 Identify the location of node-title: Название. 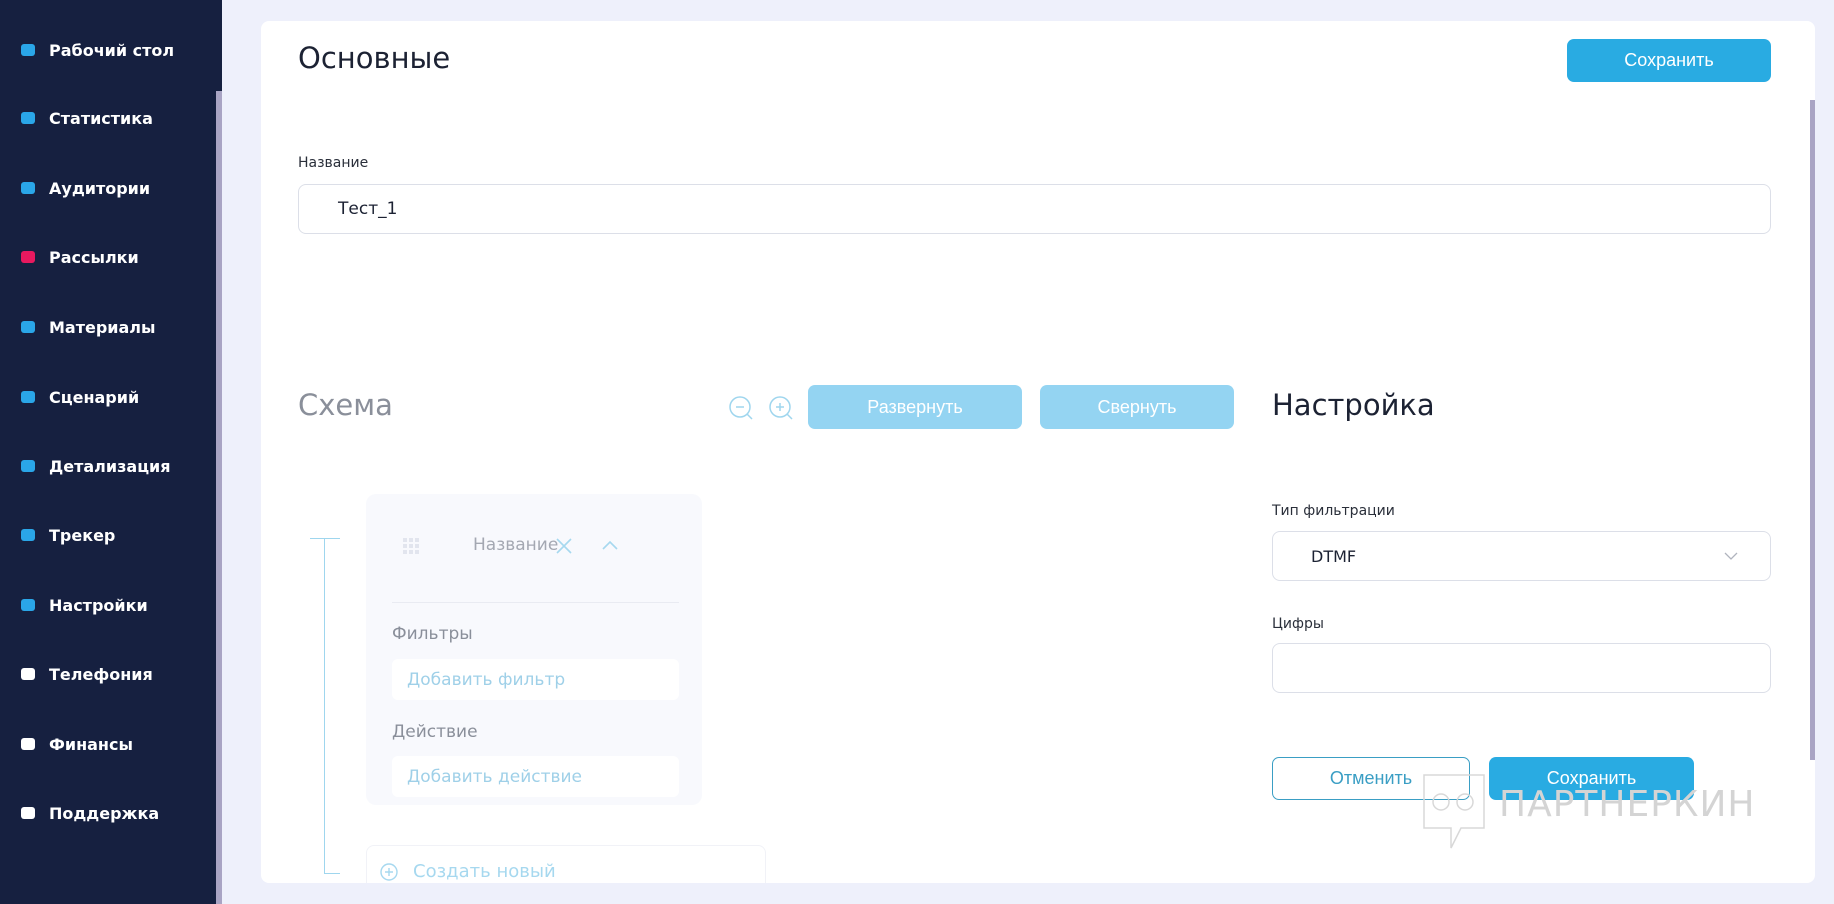
(516, 545).